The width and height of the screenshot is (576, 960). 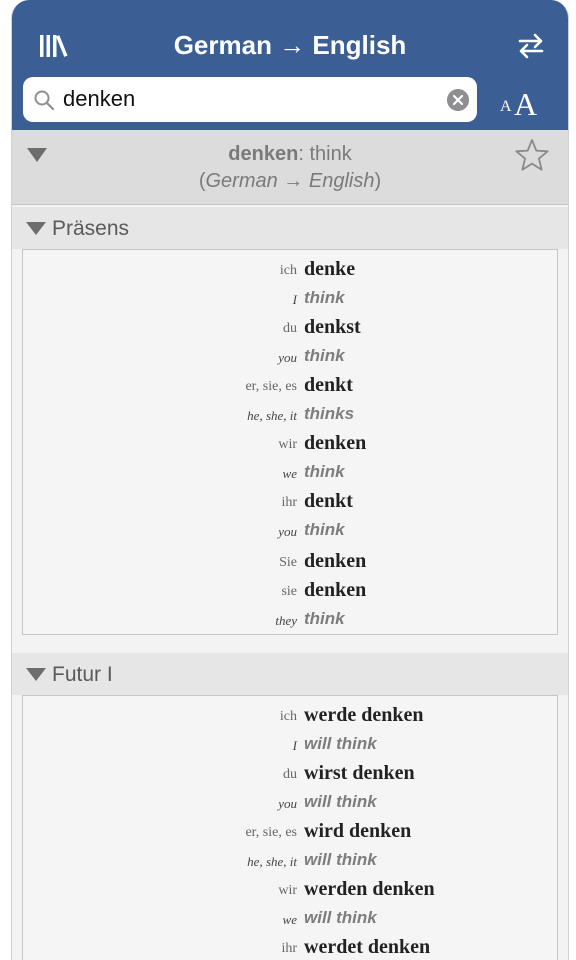 I want to click on german-form: denke, so click(x=330, y=269).